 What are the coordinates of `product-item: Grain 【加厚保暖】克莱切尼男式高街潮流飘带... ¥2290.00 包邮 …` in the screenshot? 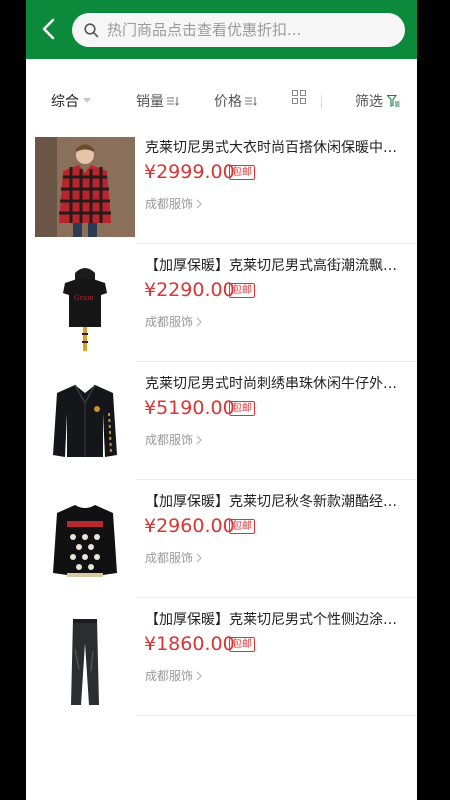 It's located at (221, 302).